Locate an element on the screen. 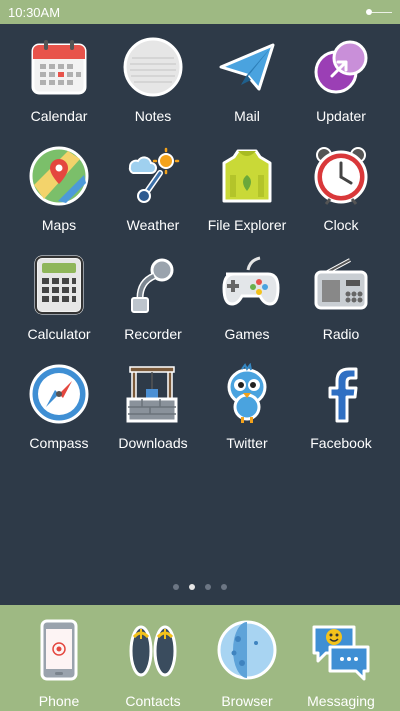  app-label: Games is located at coordinates (247, 334).